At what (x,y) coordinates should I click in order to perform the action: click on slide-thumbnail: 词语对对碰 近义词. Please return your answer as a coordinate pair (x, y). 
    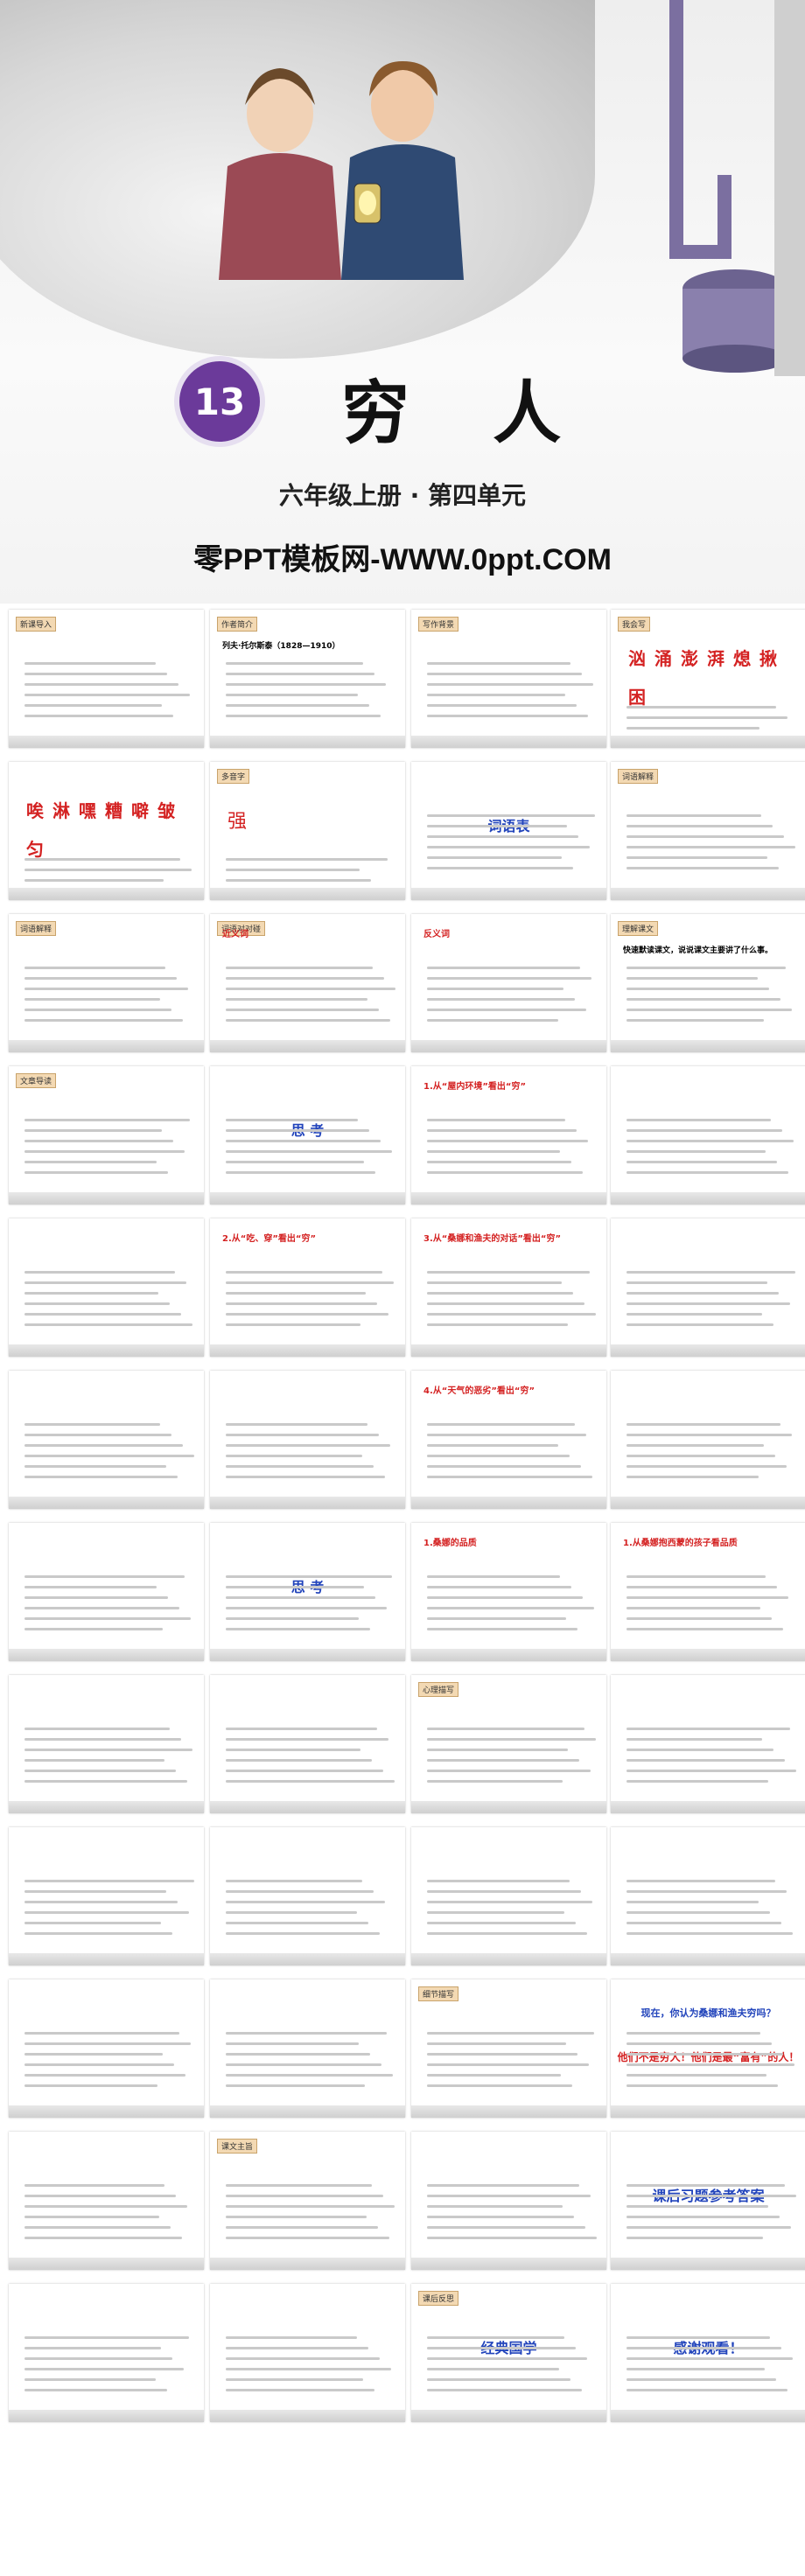
    Looking at the image, I should click on (307, 983).